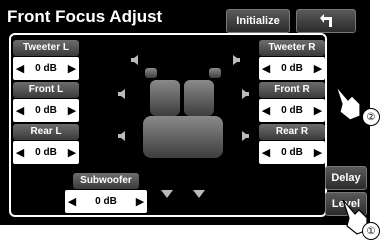  I want to click on channel-rear-l: Rear L ◀ 0 dB ▶, so click(46, 144).